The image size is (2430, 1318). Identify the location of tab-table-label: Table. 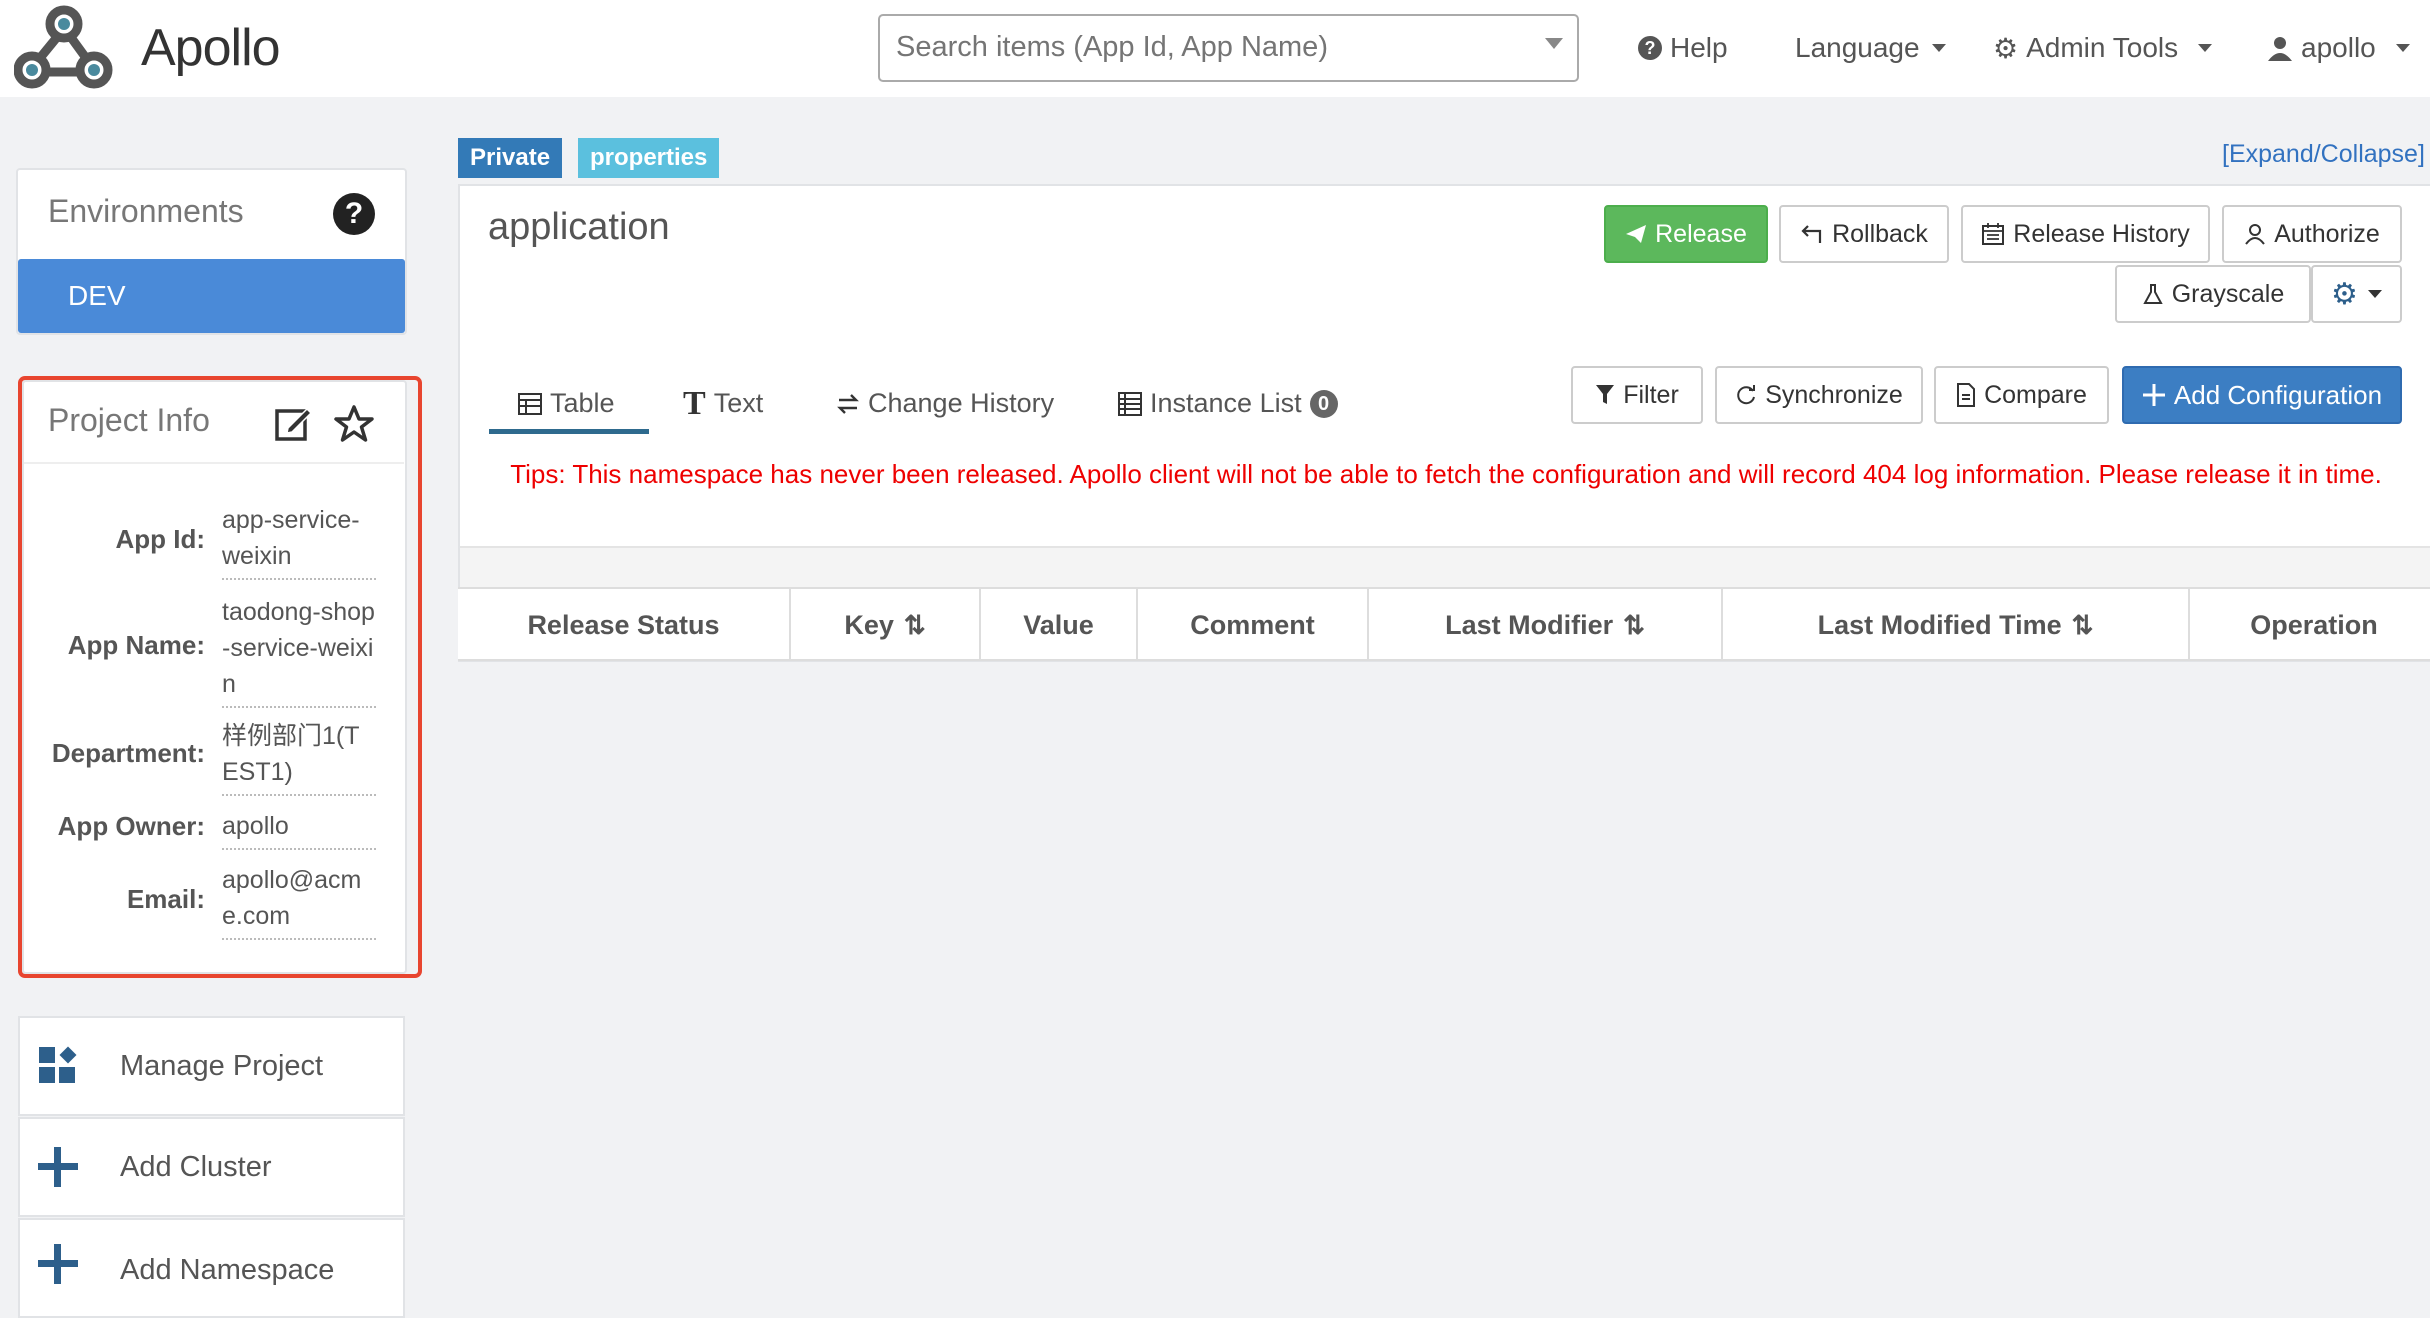
(582, 403).